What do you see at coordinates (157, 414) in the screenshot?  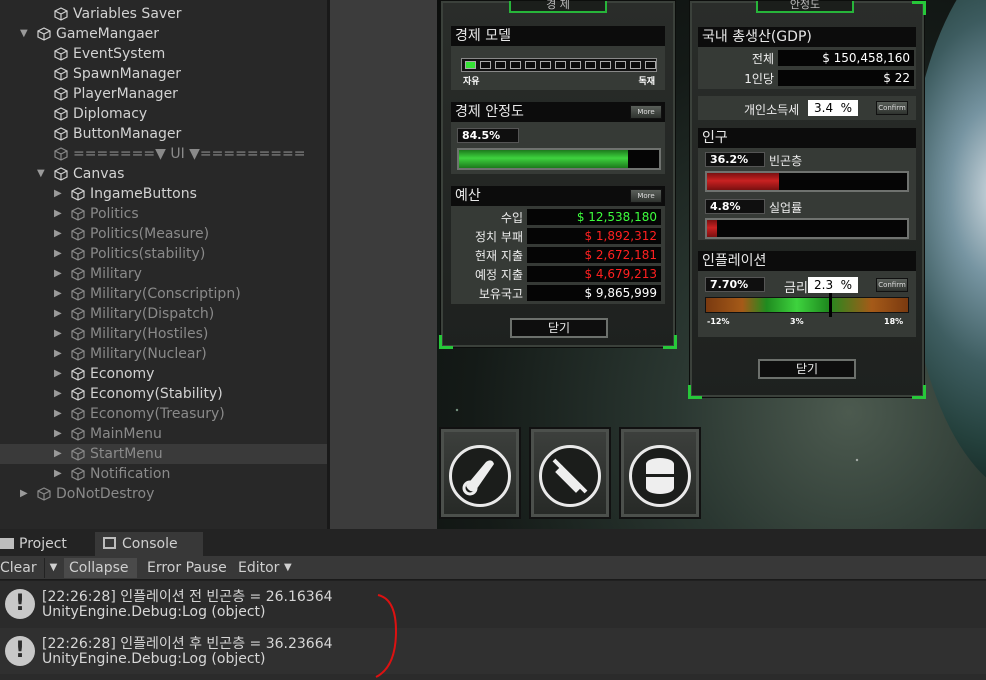 I see `hierarchy-item-label: Economy(Treasury)` at bounding box center [157, 414].